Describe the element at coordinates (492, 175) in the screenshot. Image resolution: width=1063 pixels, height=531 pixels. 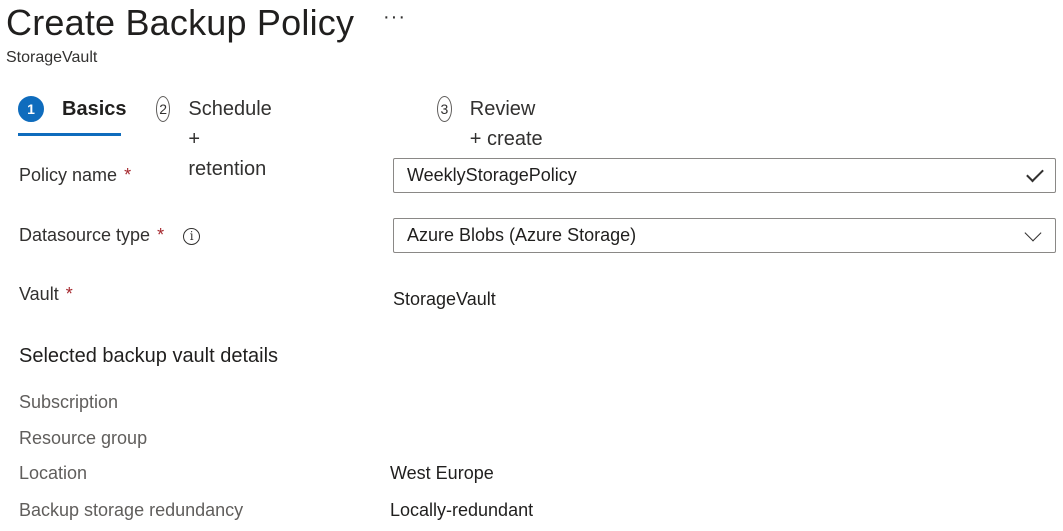
I see `policy-name-value: WeeklyStoragePolicy` at that location.